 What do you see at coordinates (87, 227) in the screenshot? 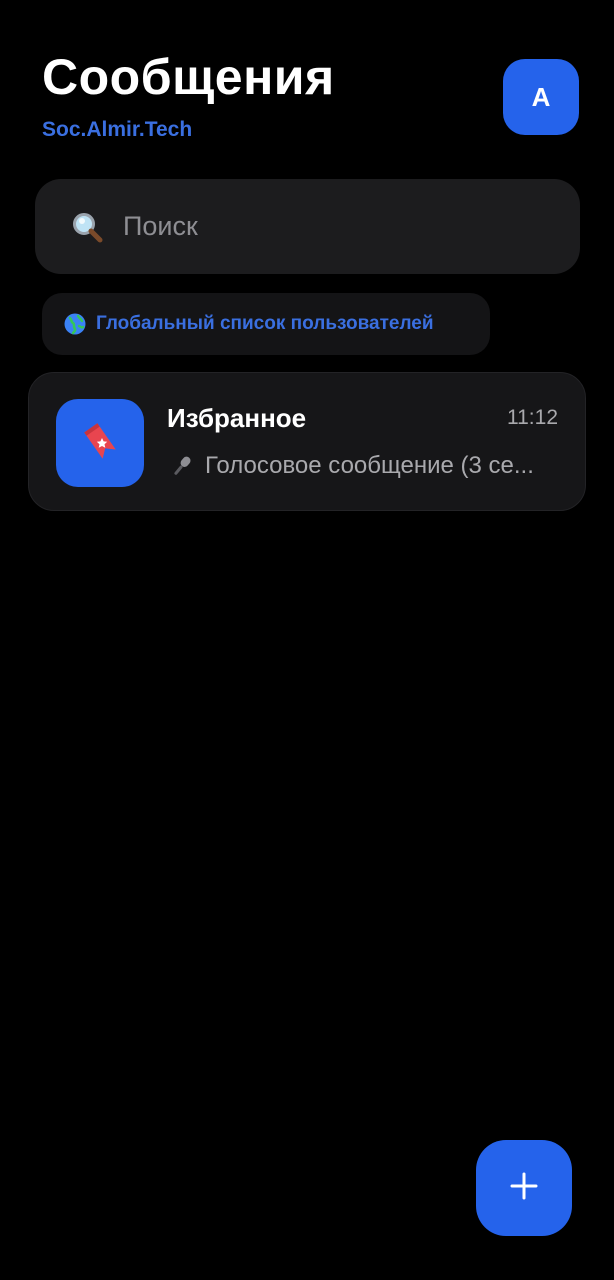
I see `search-icon` at bounding box center [87, 227].